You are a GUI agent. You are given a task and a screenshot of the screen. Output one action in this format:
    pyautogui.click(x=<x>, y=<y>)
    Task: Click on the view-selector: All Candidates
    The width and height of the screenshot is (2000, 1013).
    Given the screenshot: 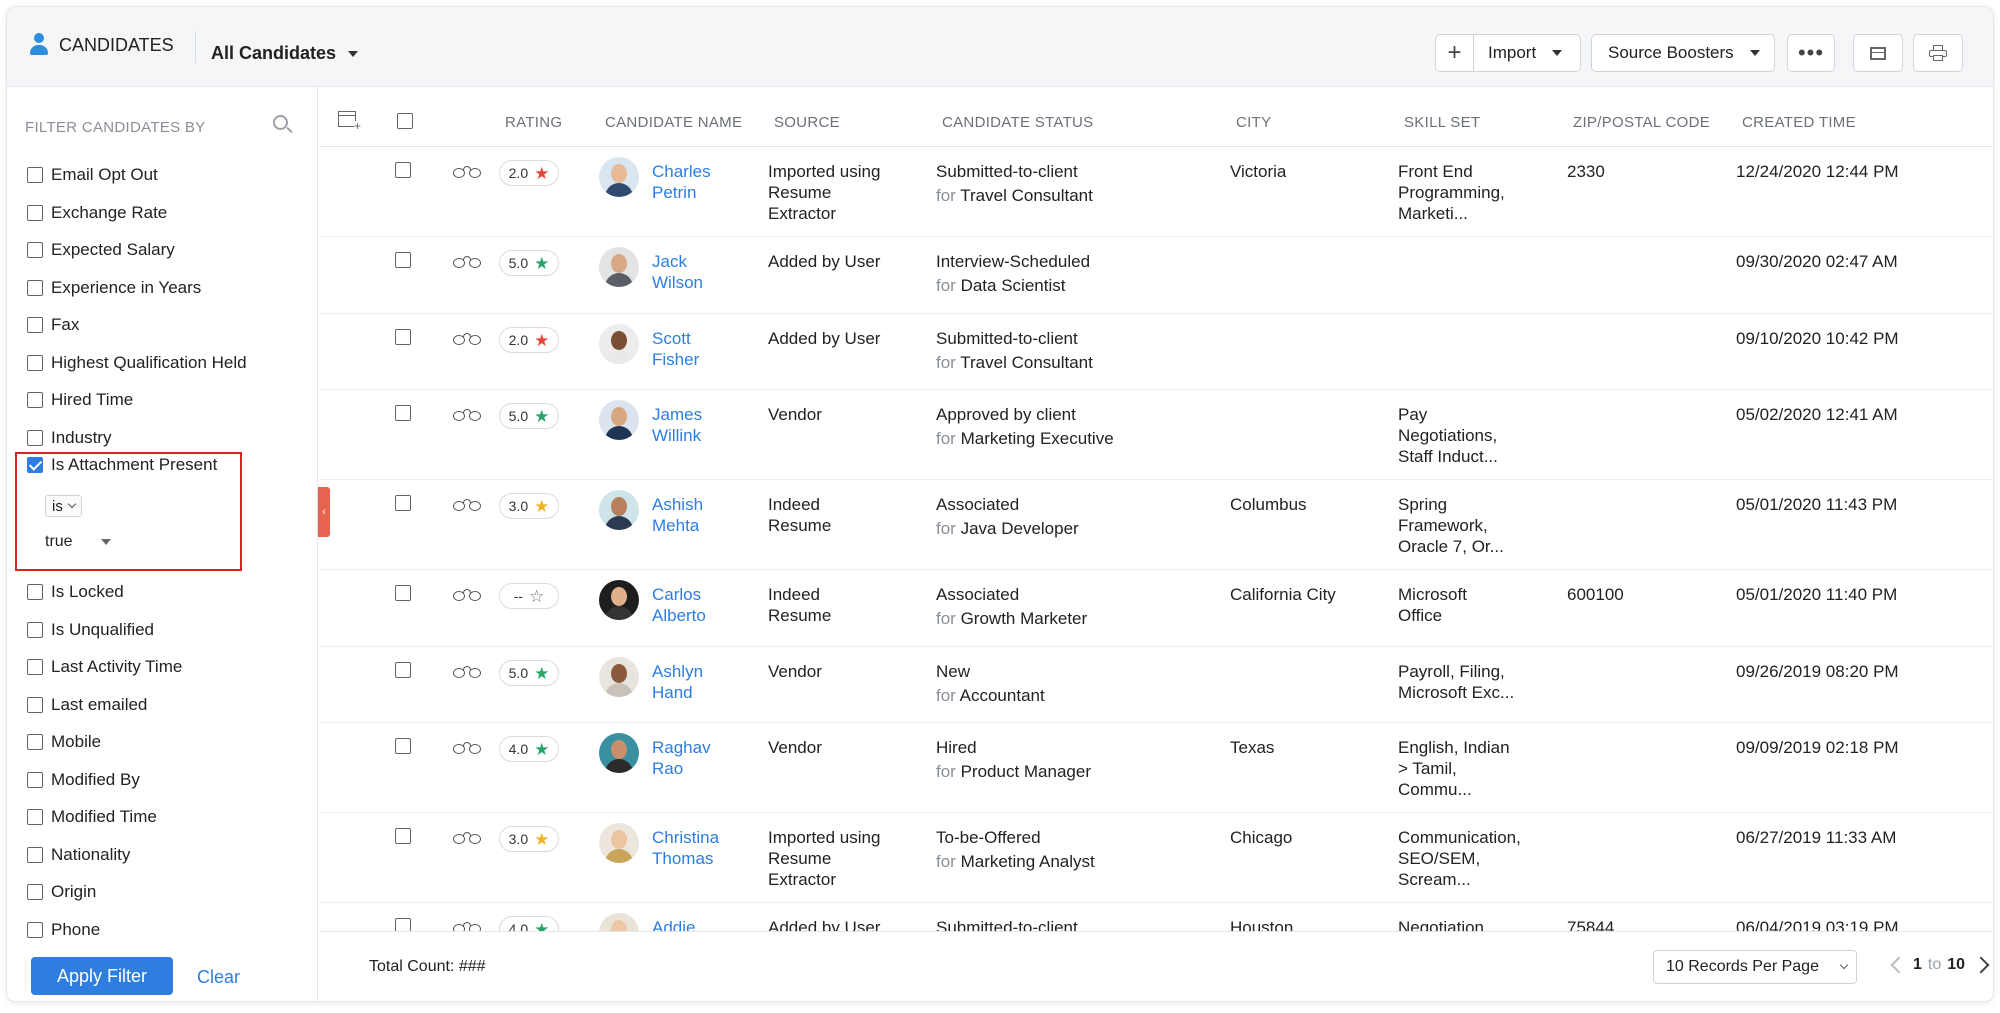 What is the action you would take?
    pyautogui.click(x=285, y=53)
    